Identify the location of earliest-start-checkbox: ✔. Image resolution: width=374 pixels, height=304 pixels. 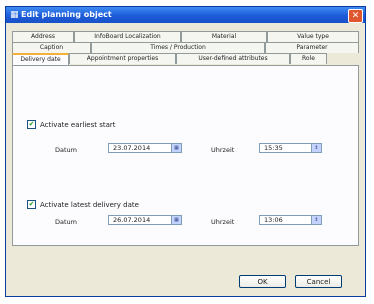
(31, 124).